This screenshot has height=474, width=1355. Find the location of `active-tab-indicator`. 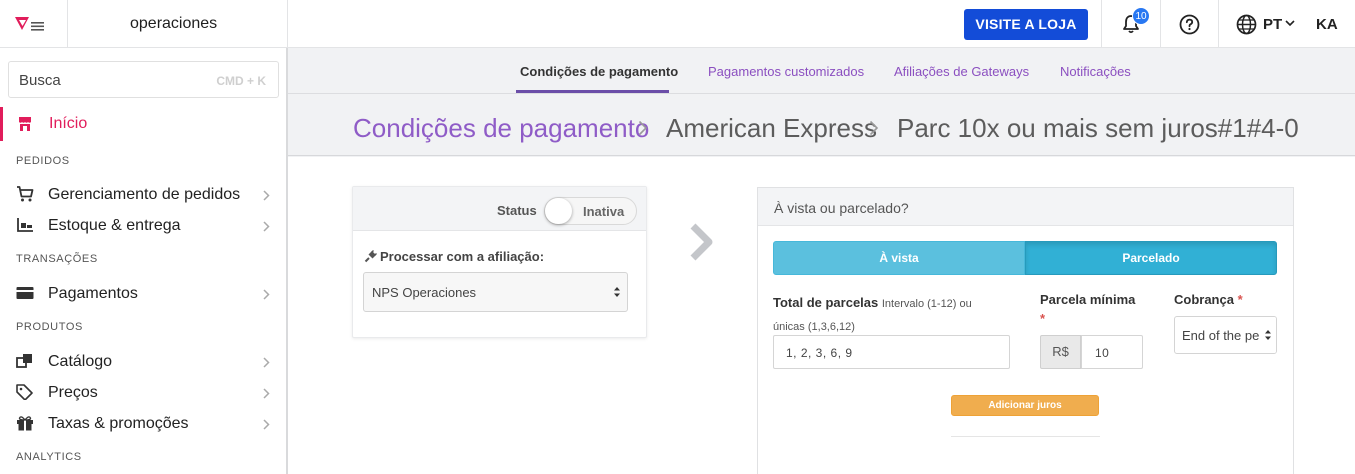

active-tab-indicator is located at coordinates (592, 91).